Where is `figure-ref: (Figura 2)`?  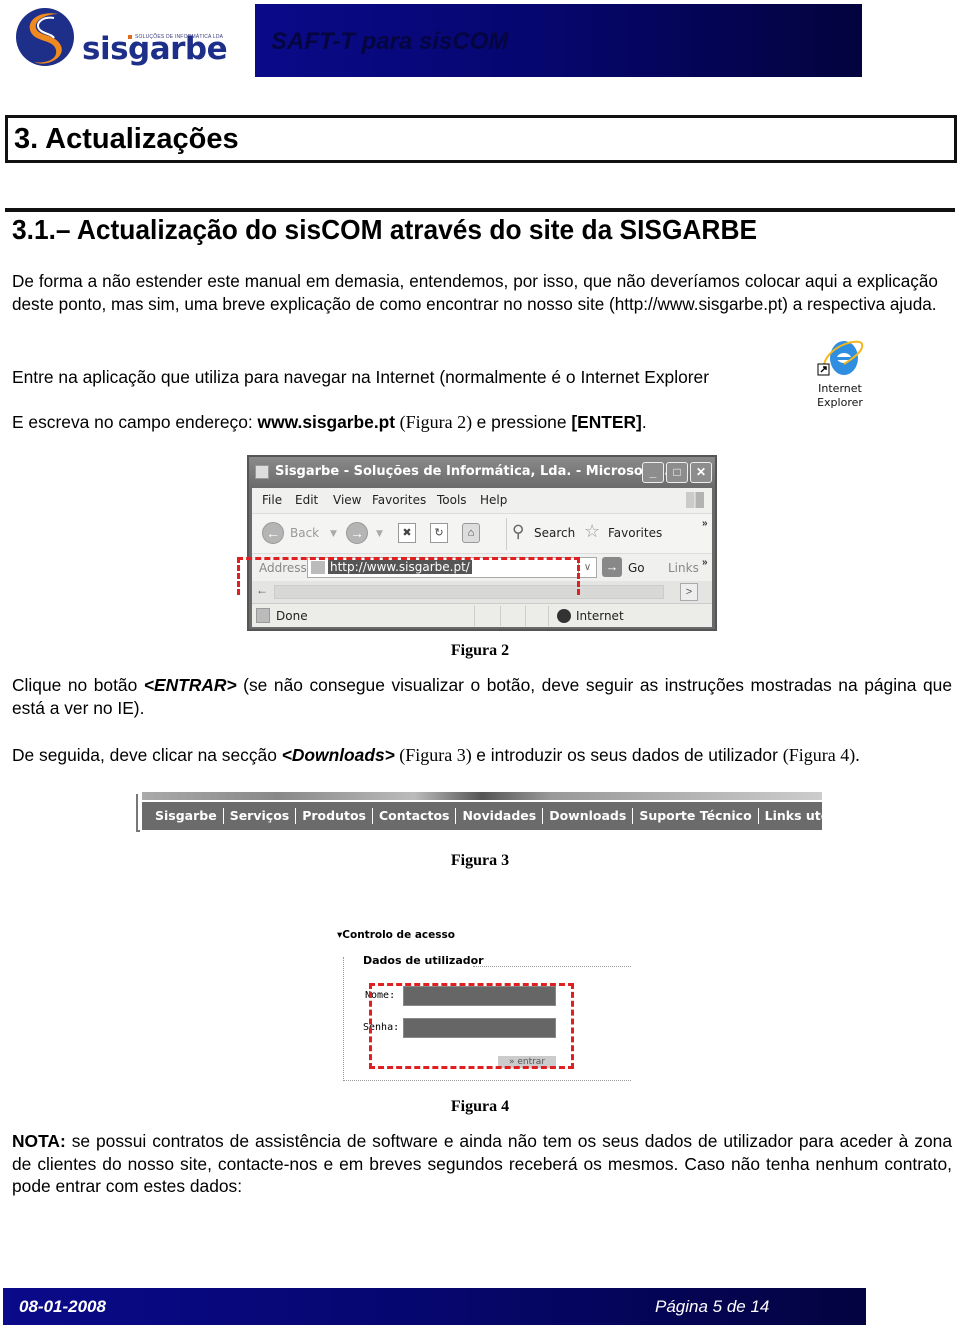 figure-ref: (Figura 2) is located at coordinates (436, 422).